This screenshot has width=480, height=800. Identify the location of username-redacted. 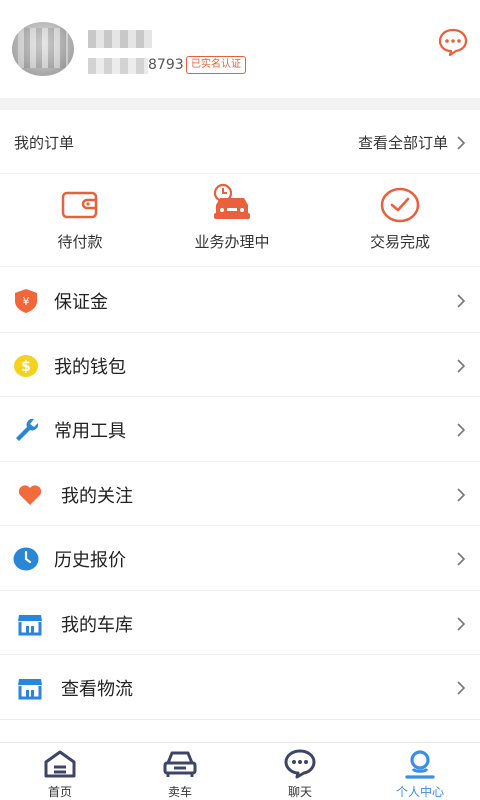
(120, 39).